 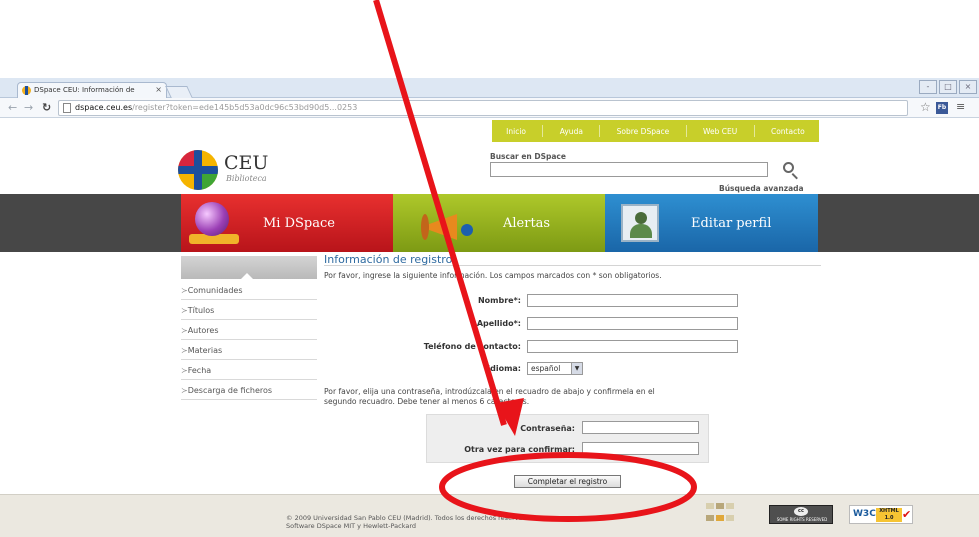 What do you see at coordinates (84, 90) in the screenshot?
I see `tab-title: DSpace CEU: Información de` at bounding box center [84, 90].